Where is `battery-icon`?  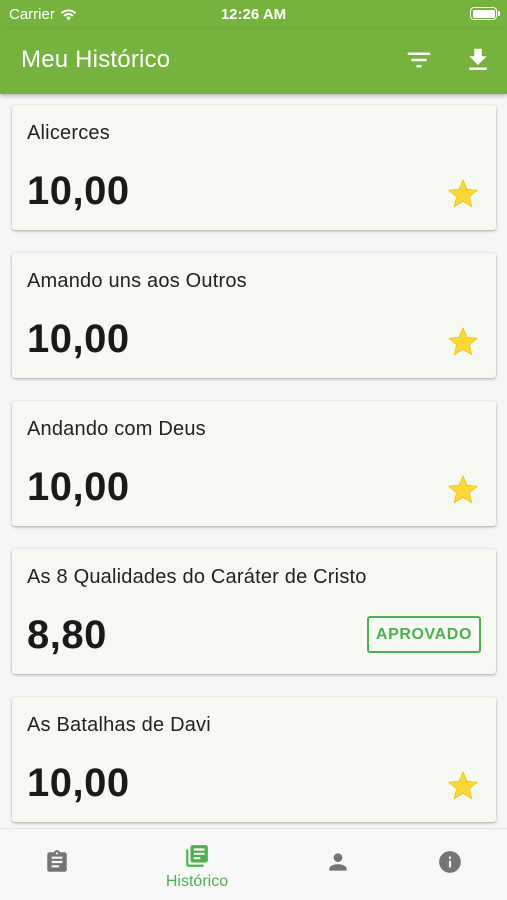
battery-icon is located at coordinates (485, 13).